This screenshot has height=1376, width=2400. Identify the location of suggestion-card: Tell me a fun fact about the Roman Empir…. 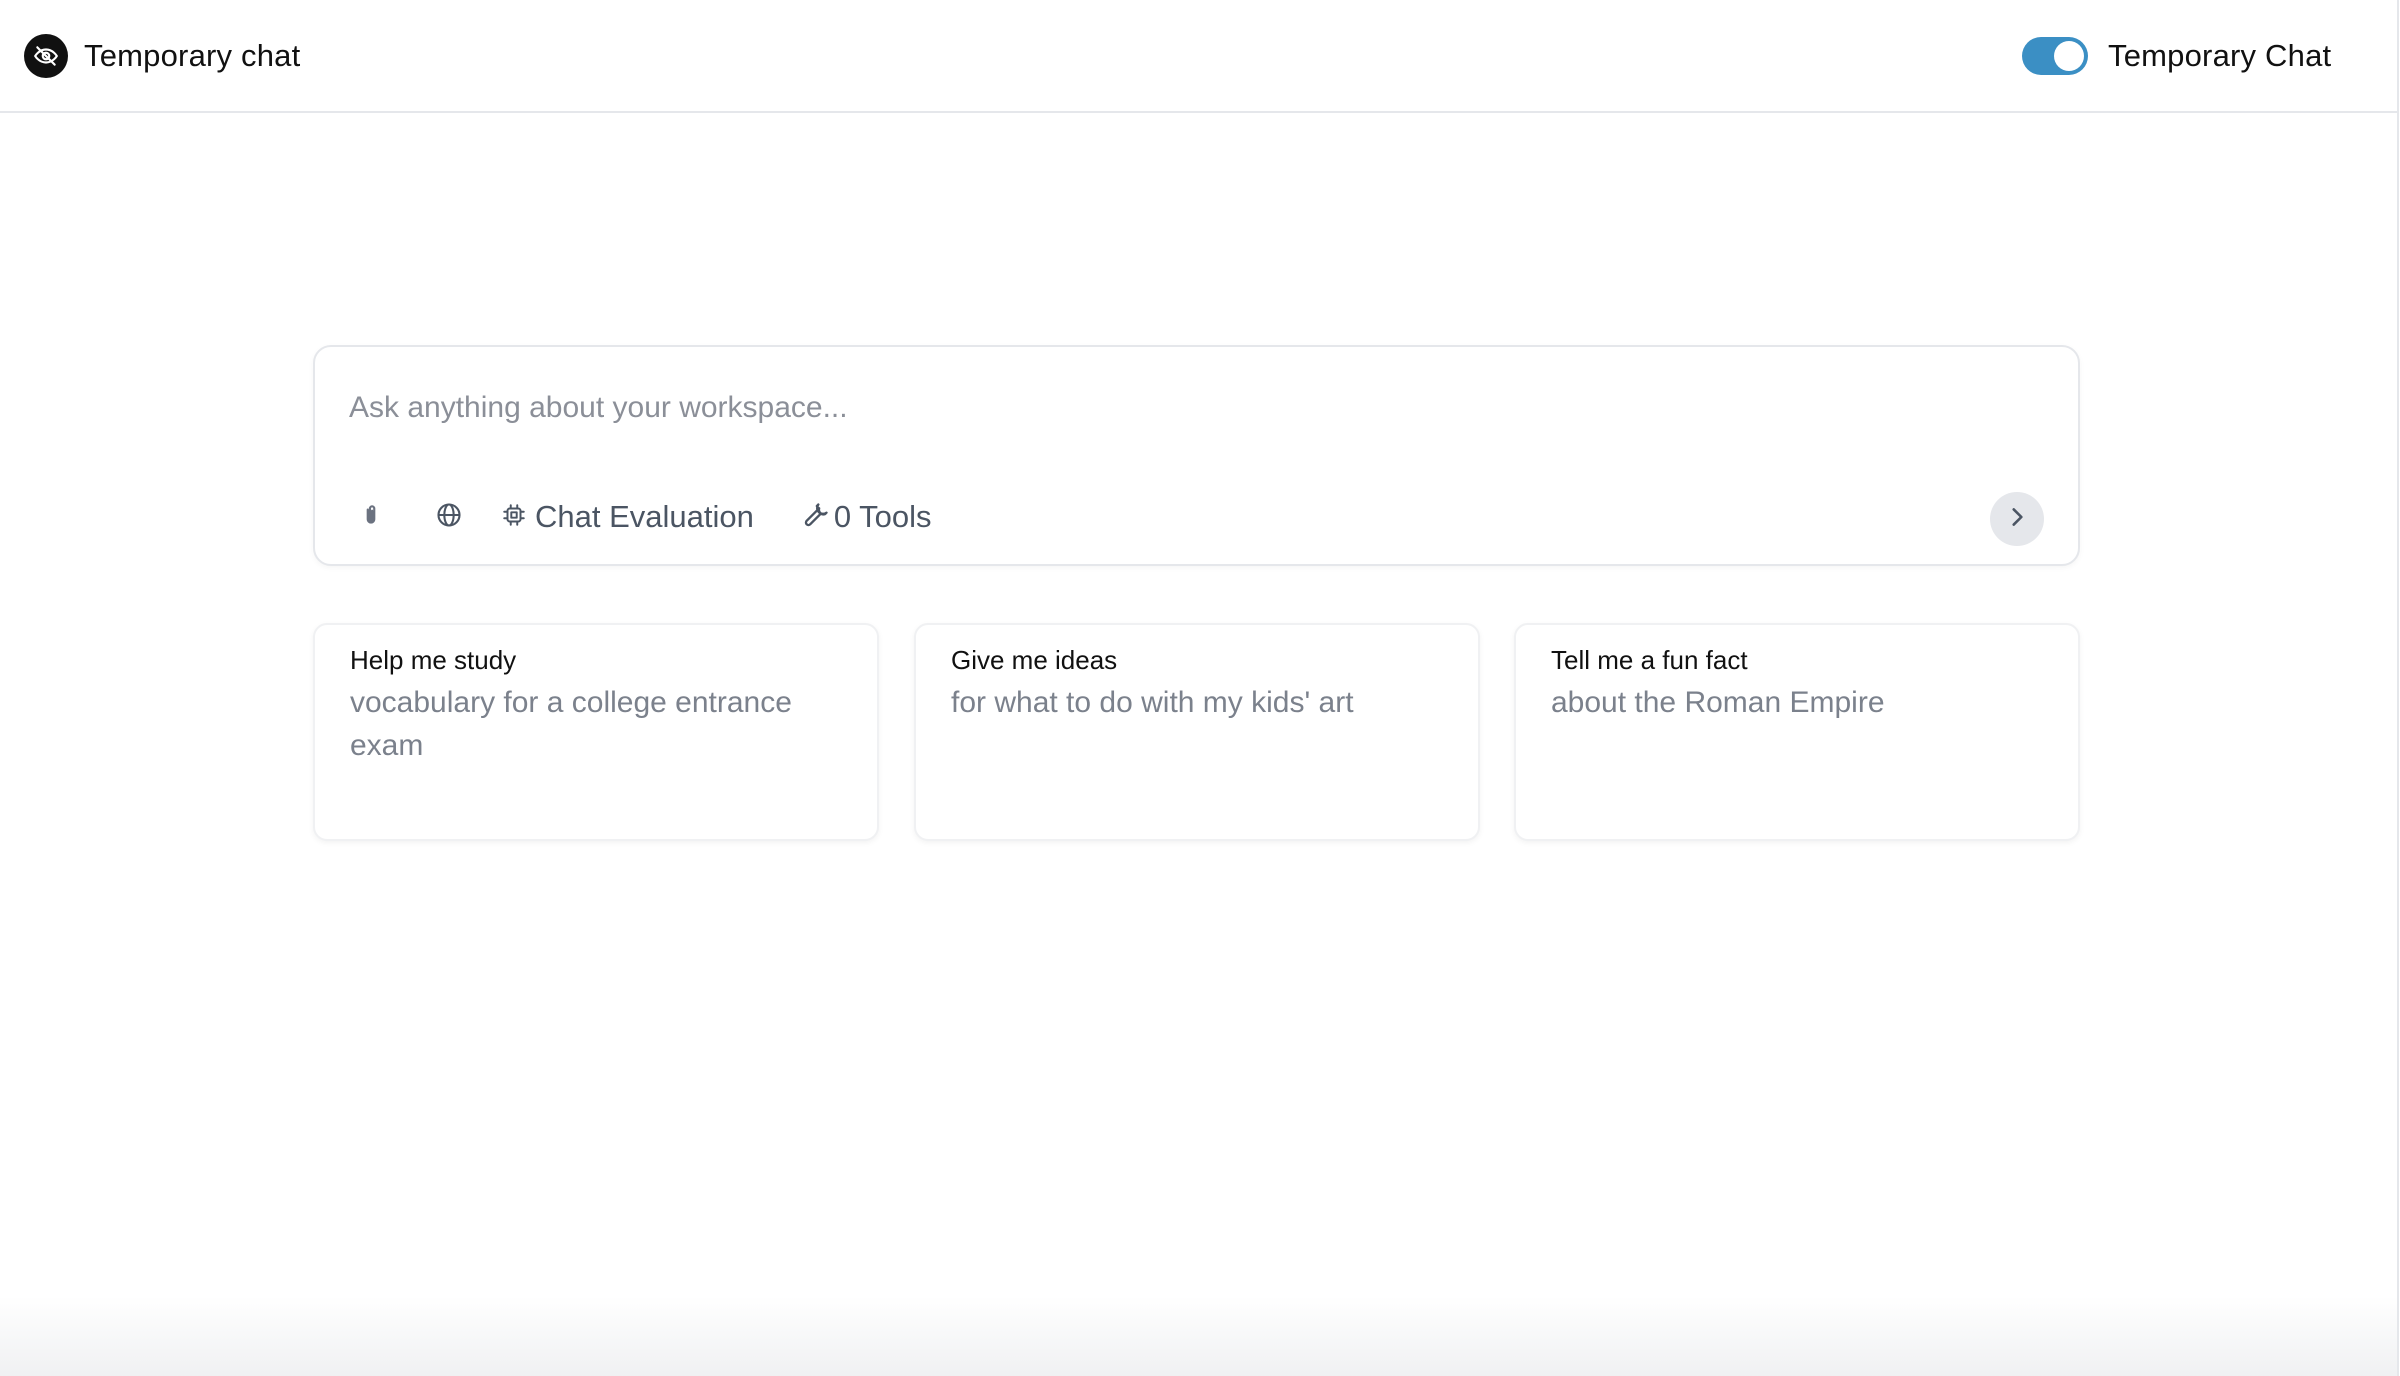
(1797, 732).